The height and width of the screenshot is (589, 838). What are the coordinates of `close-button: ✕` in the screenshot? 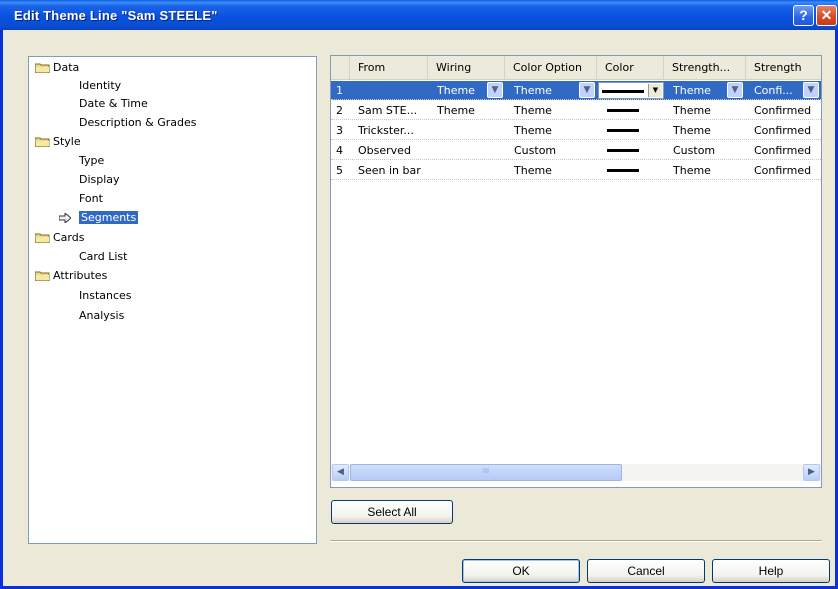 It's located at (826, 15).